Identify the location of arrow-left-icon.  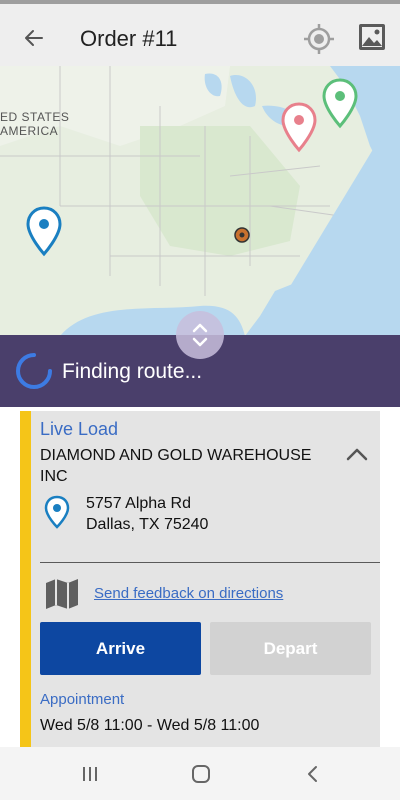
(34, 38).